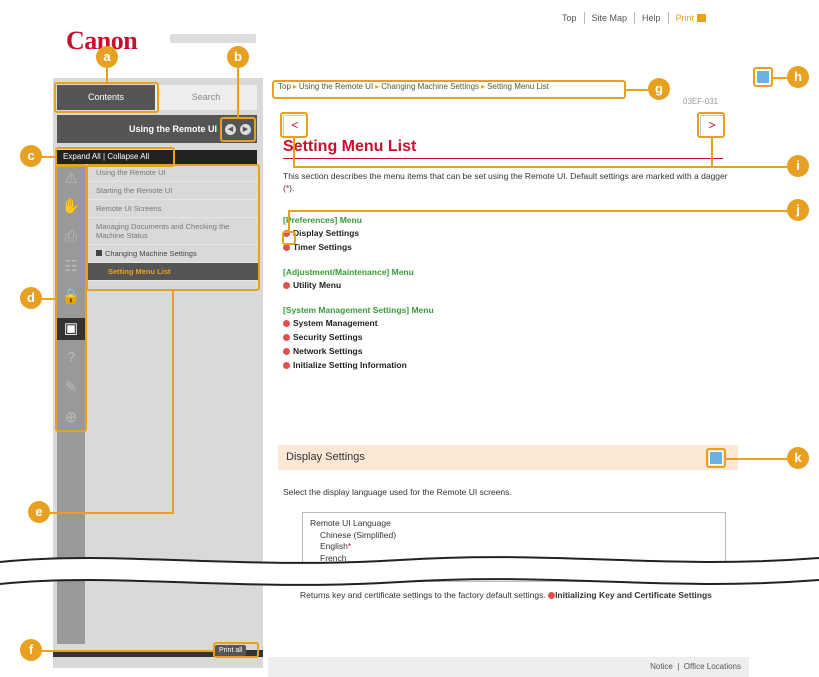 This screenshot has height=677, width=819. Describe the element at coordinates (292, 188) in the screenshot. I see `intro-text-end: ).` at that location.